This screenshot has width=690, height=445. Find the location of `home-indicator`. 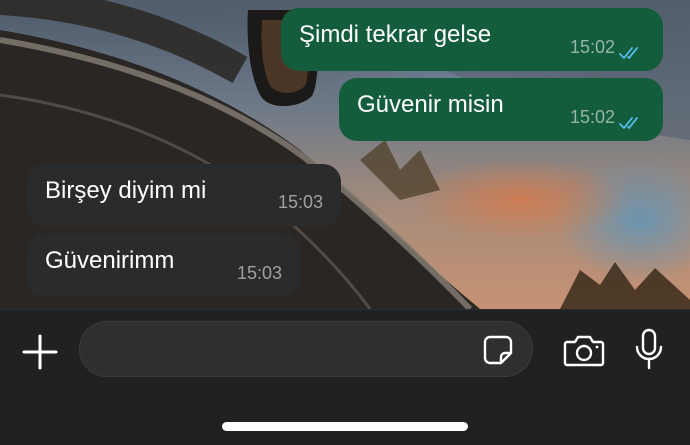

home-indicator is located at coordinates (345, 426).